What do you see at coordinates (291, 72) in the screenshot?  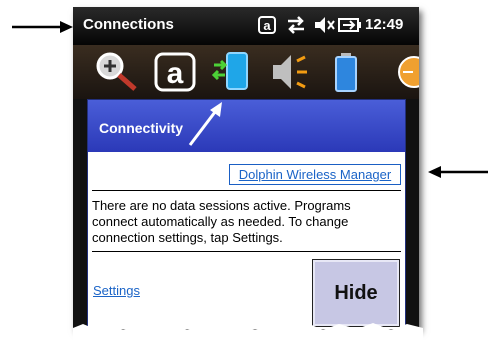 I see `volume-tray-icon` at bounding box center [291, 72].